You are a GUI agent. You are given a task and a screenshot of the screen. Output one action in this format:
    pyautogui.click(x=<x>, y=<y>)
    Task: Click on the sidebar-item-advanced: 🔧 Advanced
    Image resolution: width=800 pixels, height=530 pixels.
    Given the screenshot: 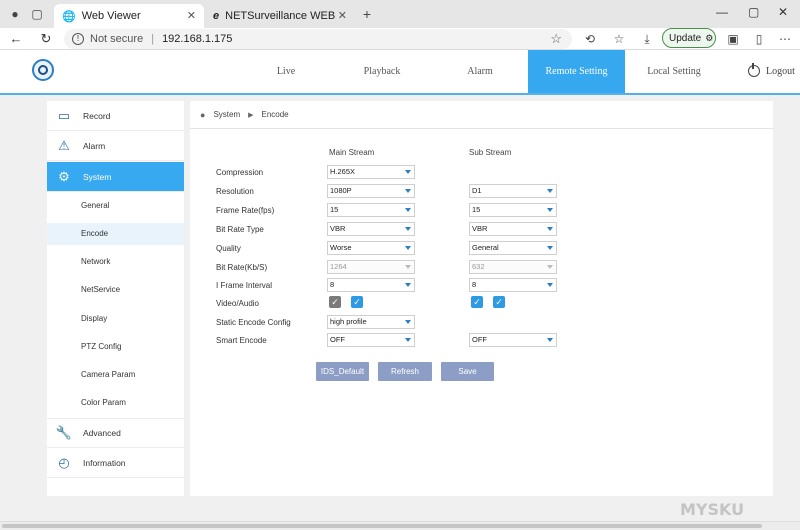 What is the action you would take?
    pyautogui.click(x=115, y=433)
    